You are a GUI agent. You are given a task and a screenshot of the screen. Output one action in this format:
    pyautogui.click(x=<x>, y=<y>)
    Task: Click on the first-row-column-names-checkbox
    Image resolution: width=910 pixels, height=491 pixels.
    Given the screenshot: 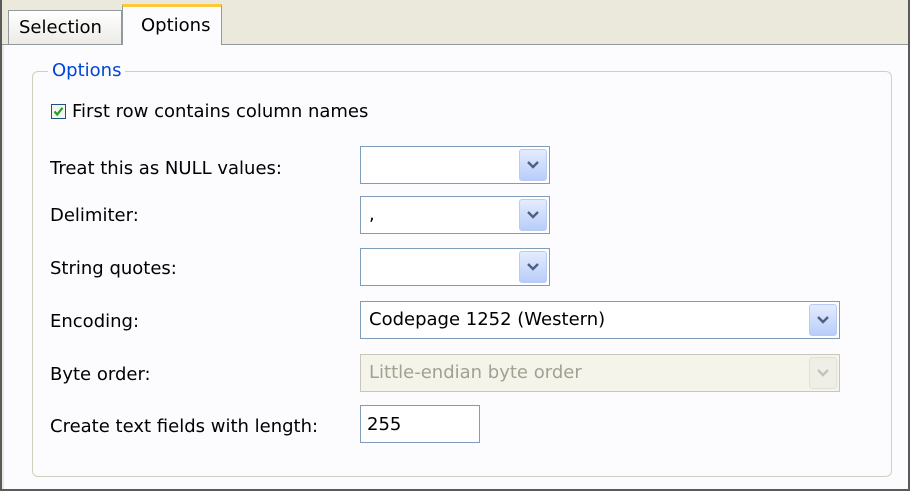 What is the action you would take?
    pyautogui.click(x=58, y=111)
    